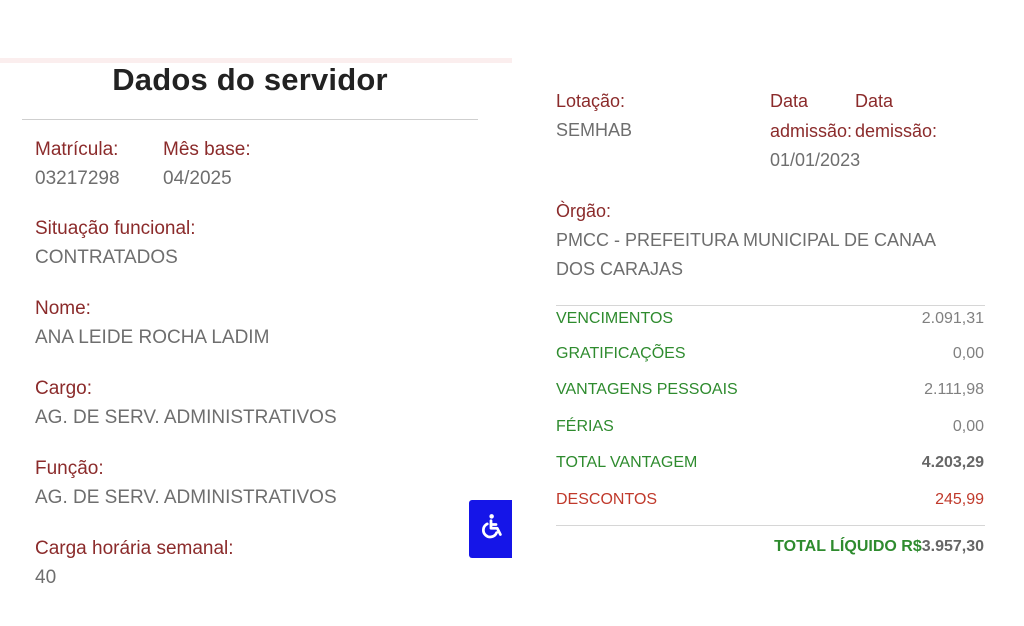  Describe the element at coordinates (63, 308) in the screenshot. I see `nome-label: Nome:` at that location.